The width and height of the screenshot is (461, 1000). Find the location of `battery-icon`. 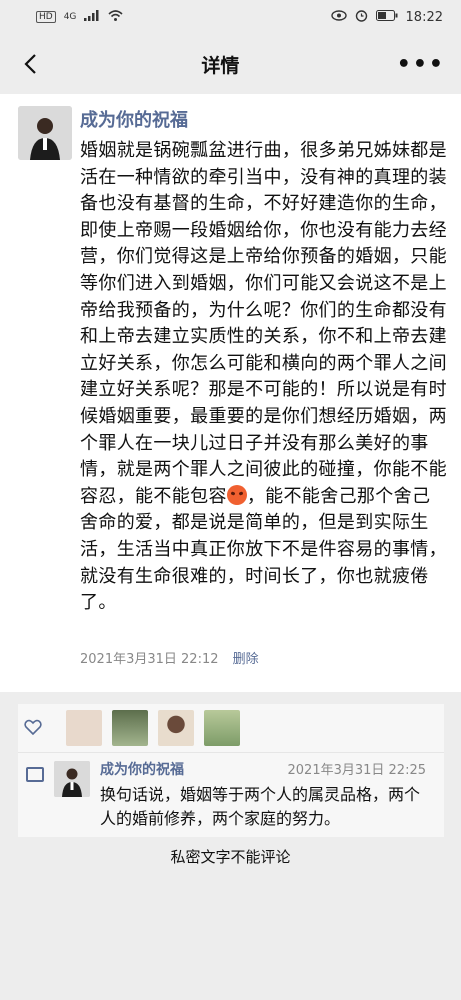

battery-icon is located at coordinates (386, 17).